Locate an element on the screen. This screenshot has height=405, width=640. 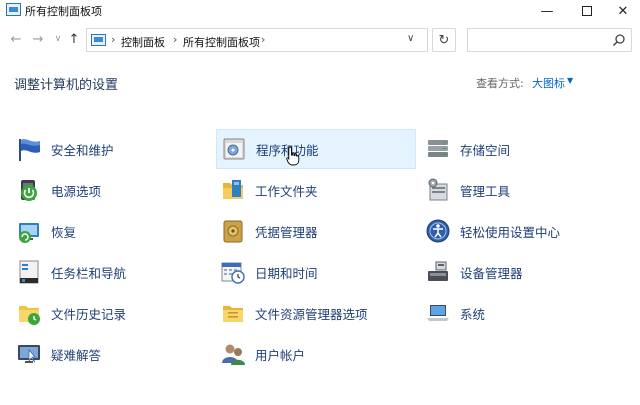
up-button: ↑ is located at coordinates (74, 39).